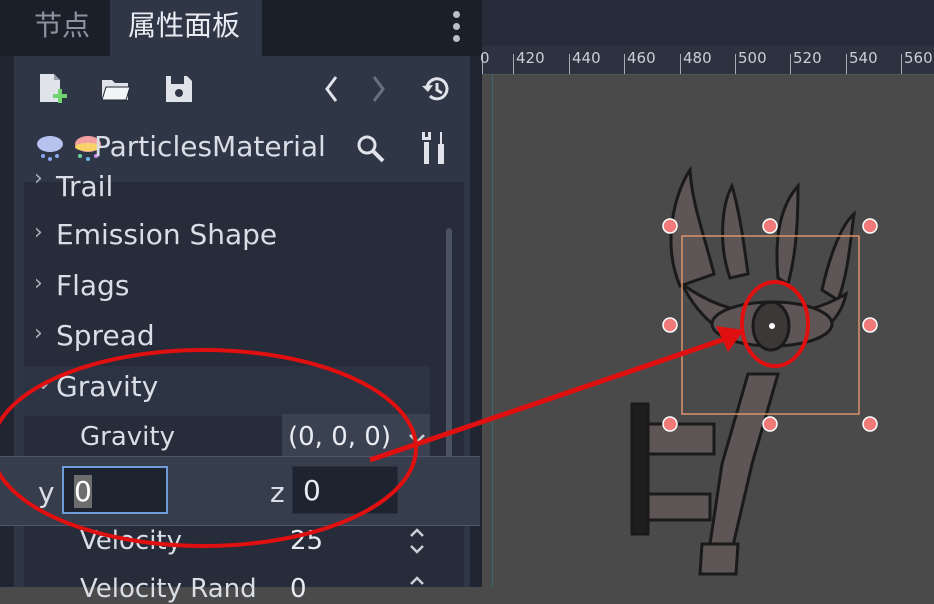  I want to click on annotation-arrow, so click(549, 399).